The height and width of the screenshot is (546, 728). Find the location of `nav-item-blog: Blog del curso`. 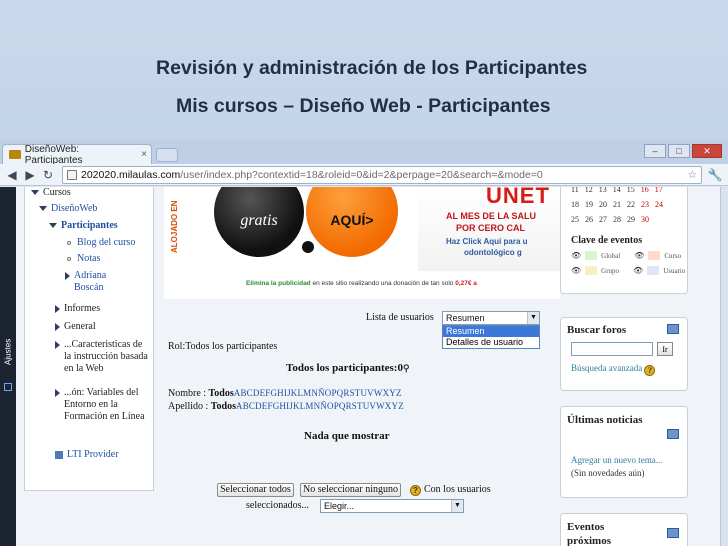

nav-item-blog: Blog del curso is located at coordinates (100, 243).